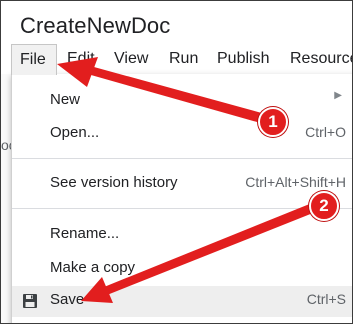  I want to click on menu-item-open-shortcut: Ctrl+O, so click(325, 132).